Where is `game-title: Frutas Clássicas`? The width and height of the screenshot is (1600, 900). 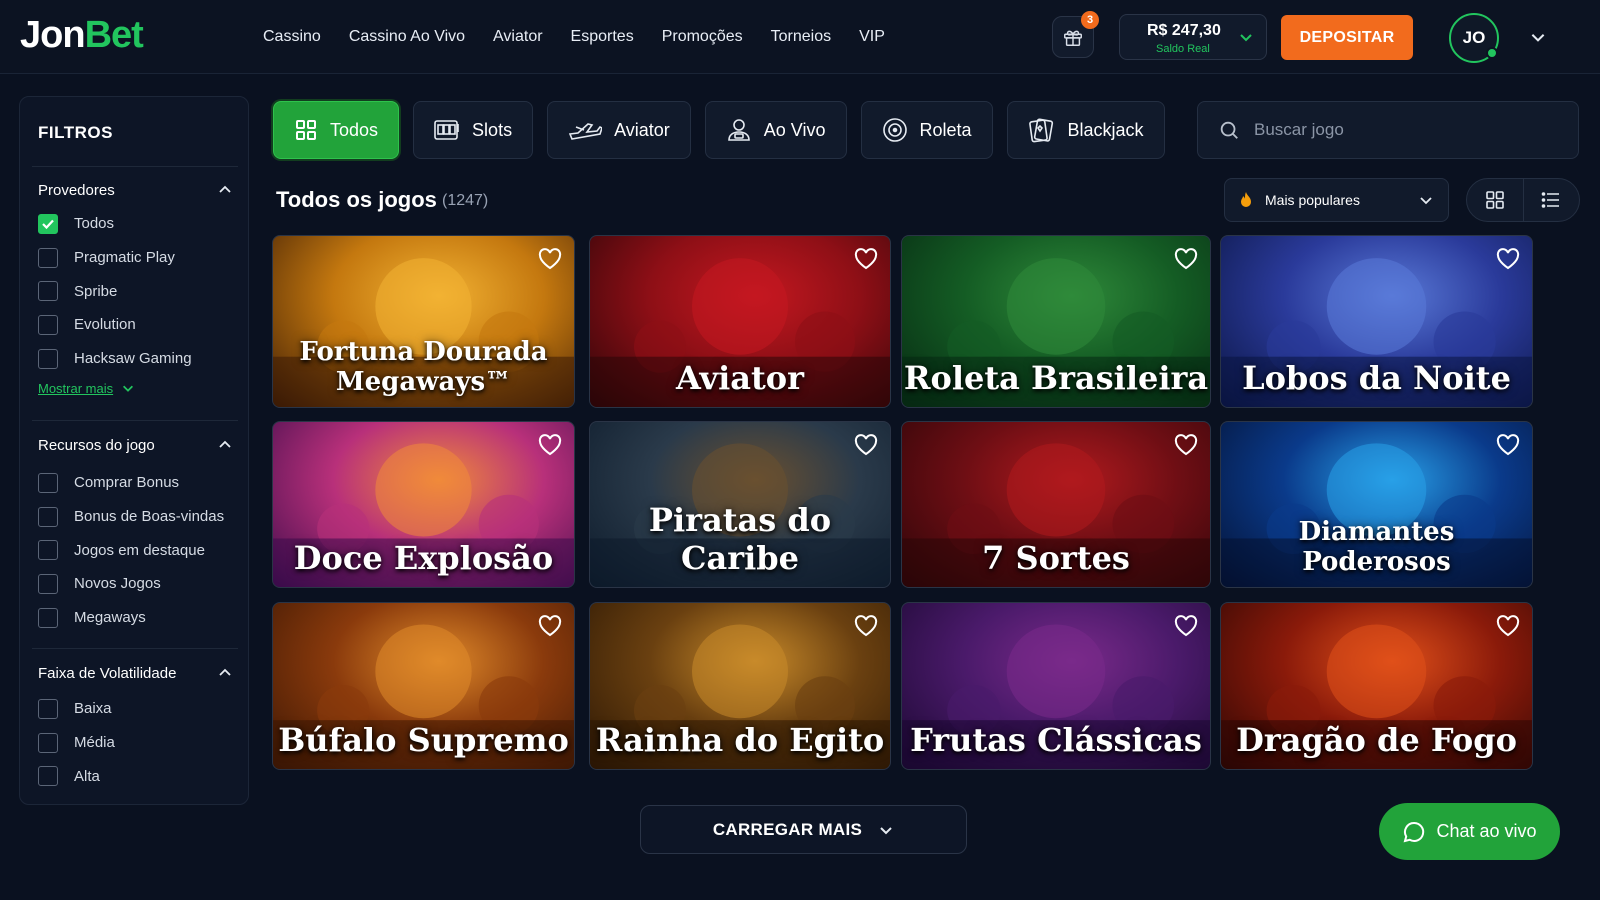 game-title: Frutas Clássicas is located at coordinates (1056, 740).